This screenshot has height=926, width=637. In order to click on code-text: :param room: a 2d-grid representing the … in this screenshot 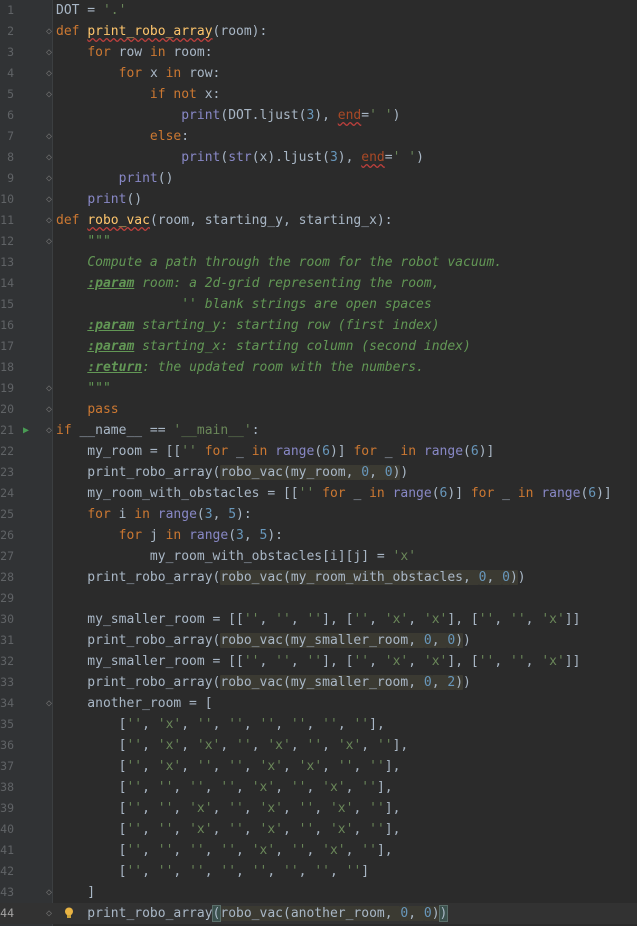, I will do `click(247, 283)`.